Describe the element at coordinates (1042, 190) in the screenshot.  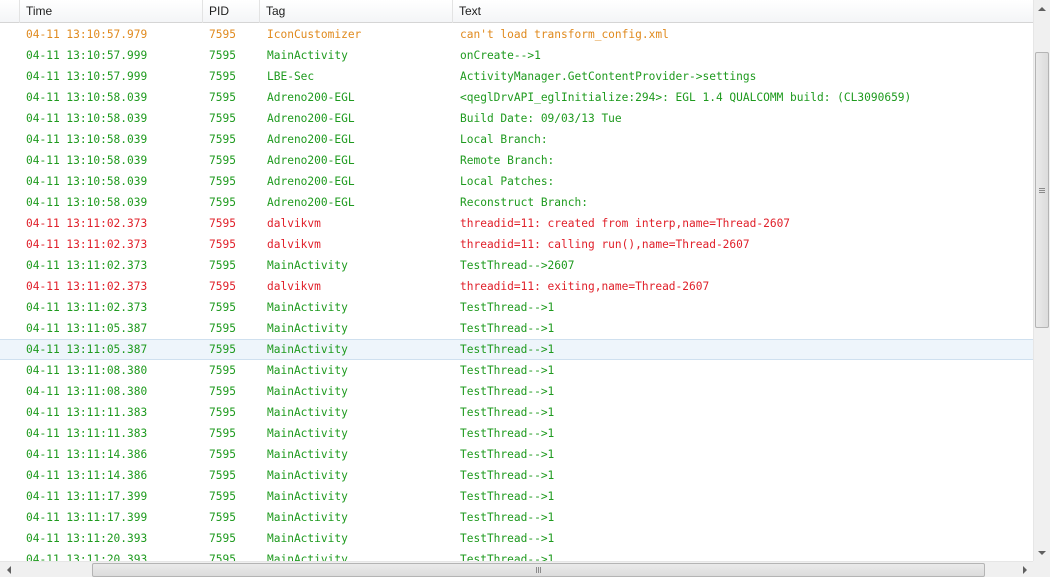
I see `vertical-scroll-thumb` at that location.